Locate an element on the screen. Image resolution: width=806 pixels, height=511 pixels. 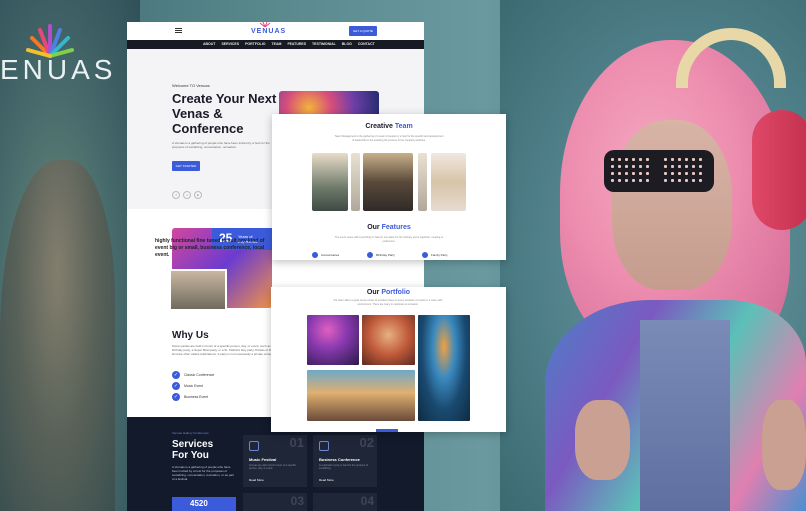
why-item: ✓ Classic Conference is located at coordinates (193, 375).